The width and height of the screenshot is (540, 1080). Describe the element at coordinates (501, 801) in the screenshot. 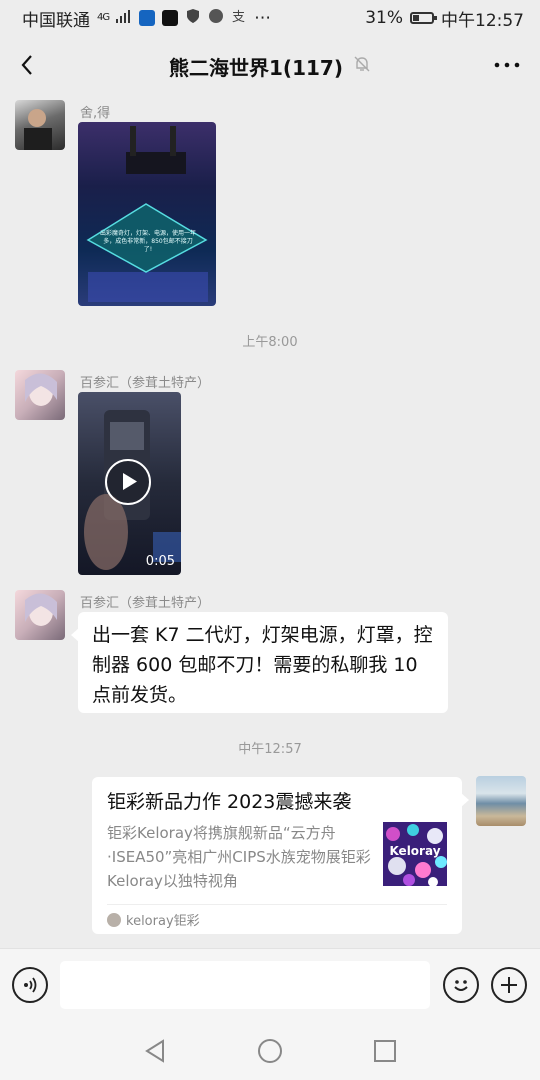

I see `my-avatar` at that location.